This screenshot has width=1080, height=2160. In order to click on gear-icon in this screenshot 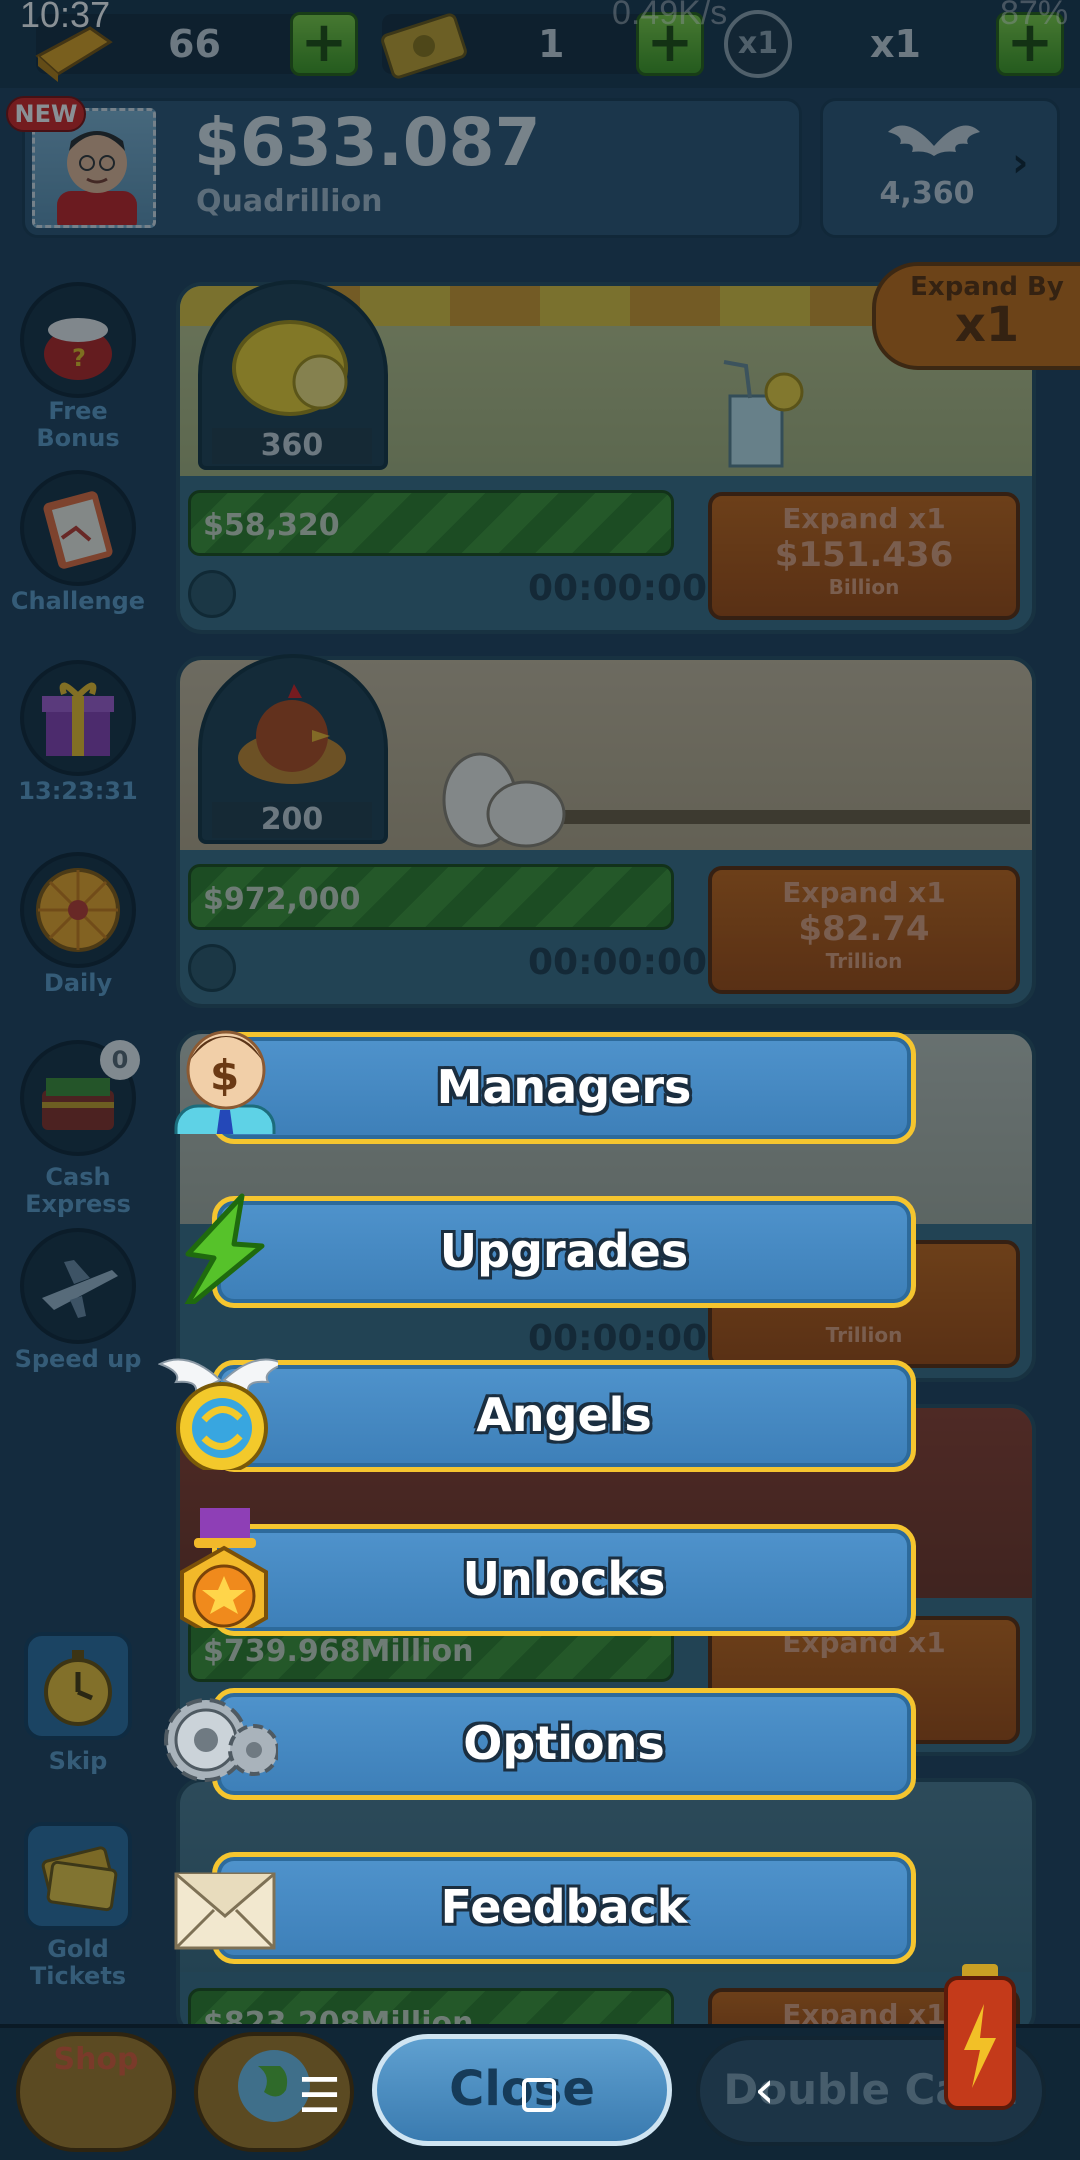, I will do `click(221, 1740)`.